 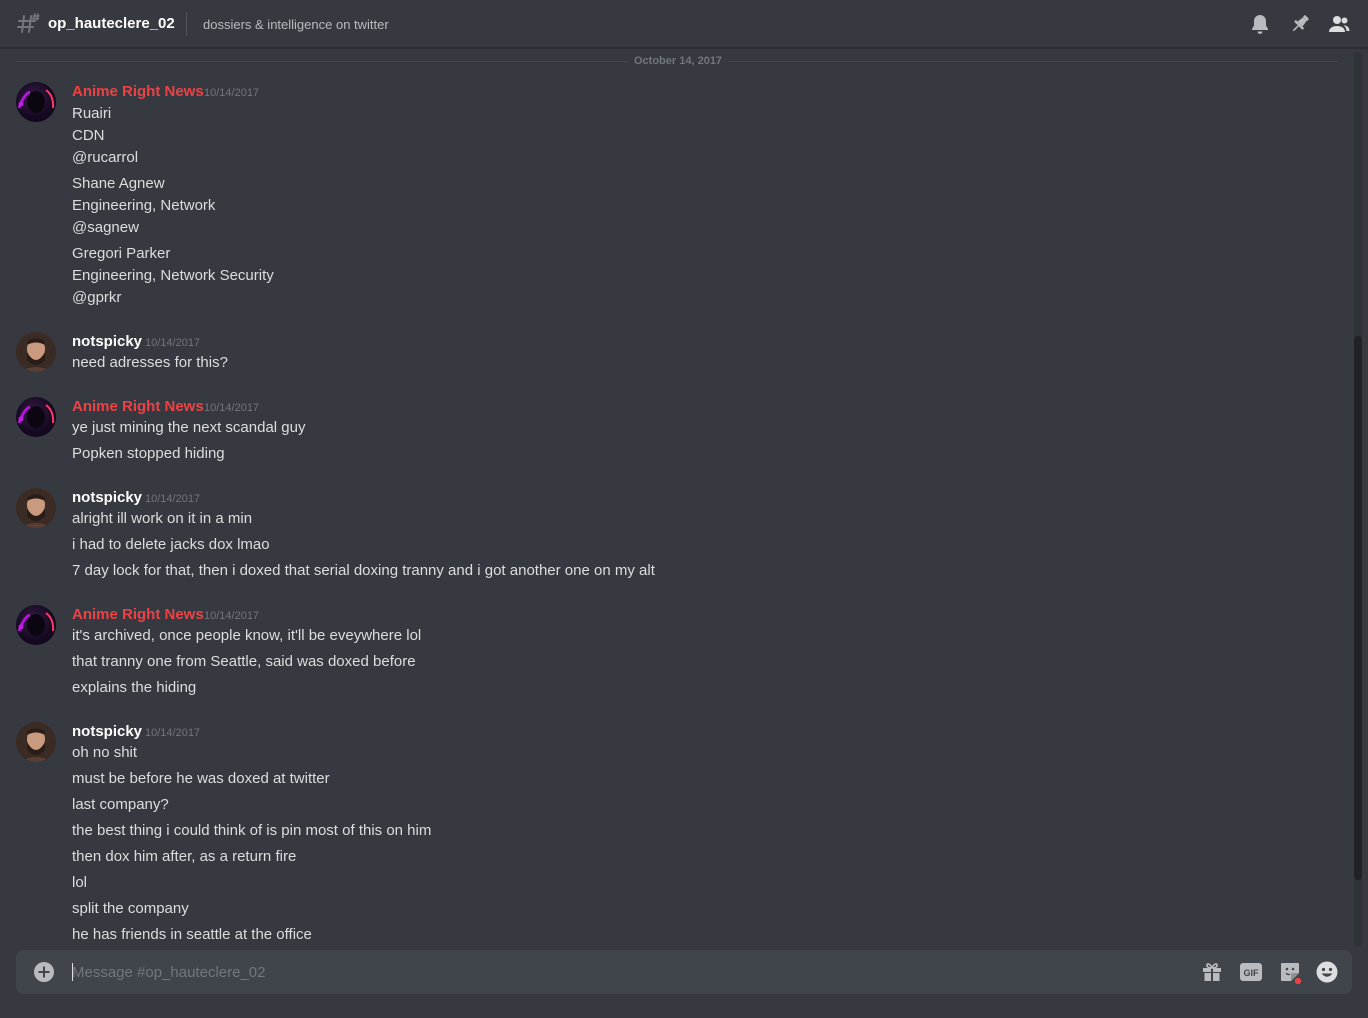 What do you see at coordinates (184, 856) in the screenshot?
I see `message-line: then dox him after, as a return fire` at bounding box center [184, 856].